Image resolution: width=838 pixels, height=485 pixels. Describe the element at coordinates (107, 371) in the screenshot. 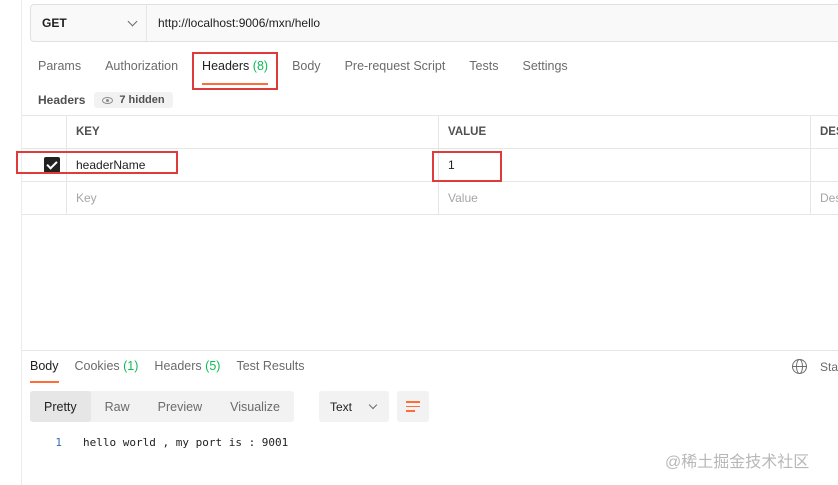

I see `response-tab-cookies: Cookies (1)` at that location.